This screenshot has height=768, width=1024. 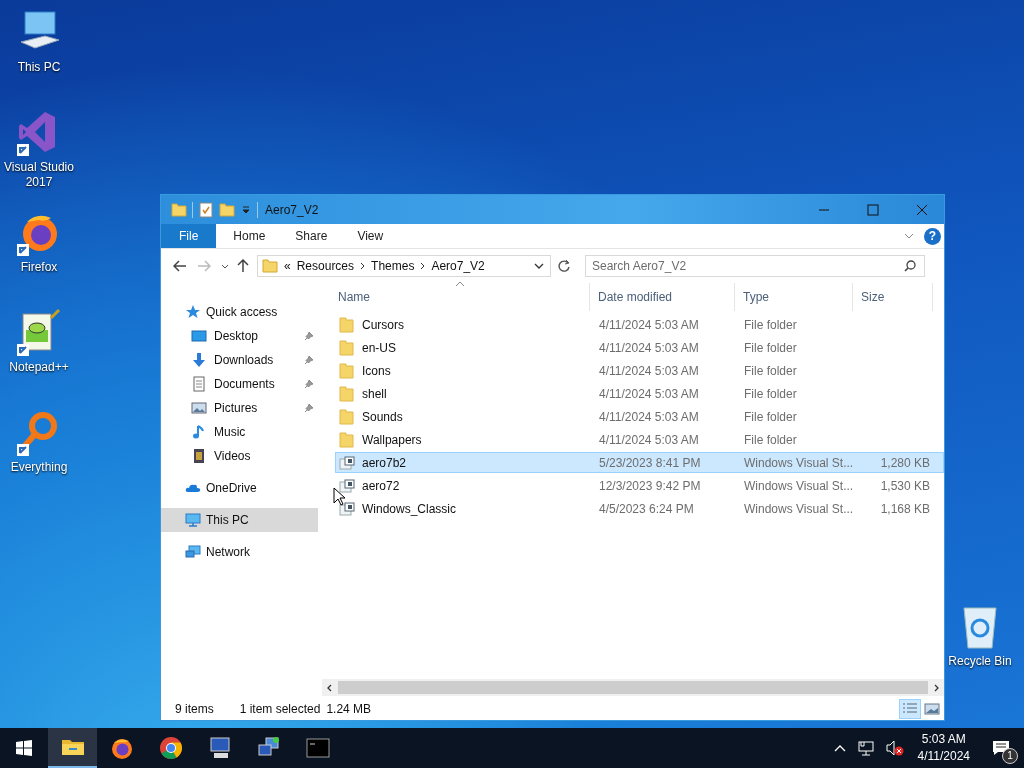 I want to click on nav-item: Network, so click(x=239, y=552).